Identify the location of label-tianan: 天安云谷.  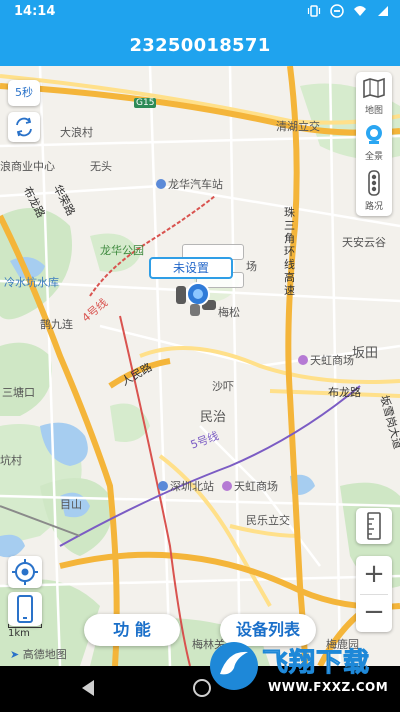
(364, 242).